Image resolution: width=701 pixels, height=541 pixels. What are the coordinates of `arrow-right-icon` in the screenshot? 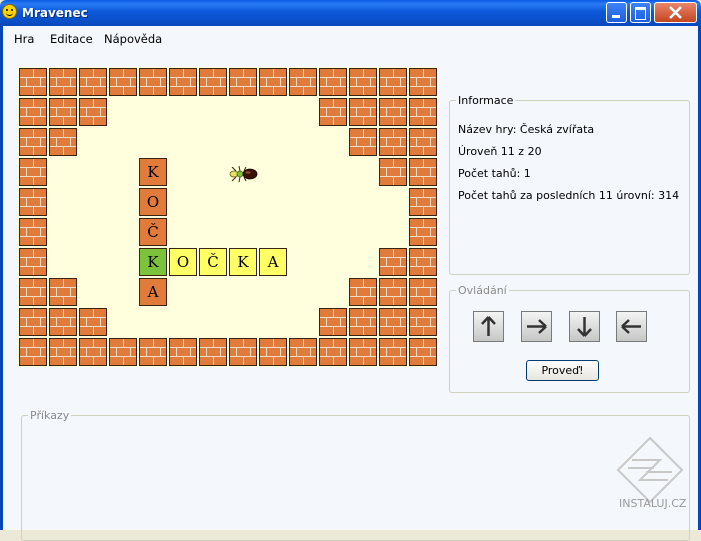 It's located at (537, 326).